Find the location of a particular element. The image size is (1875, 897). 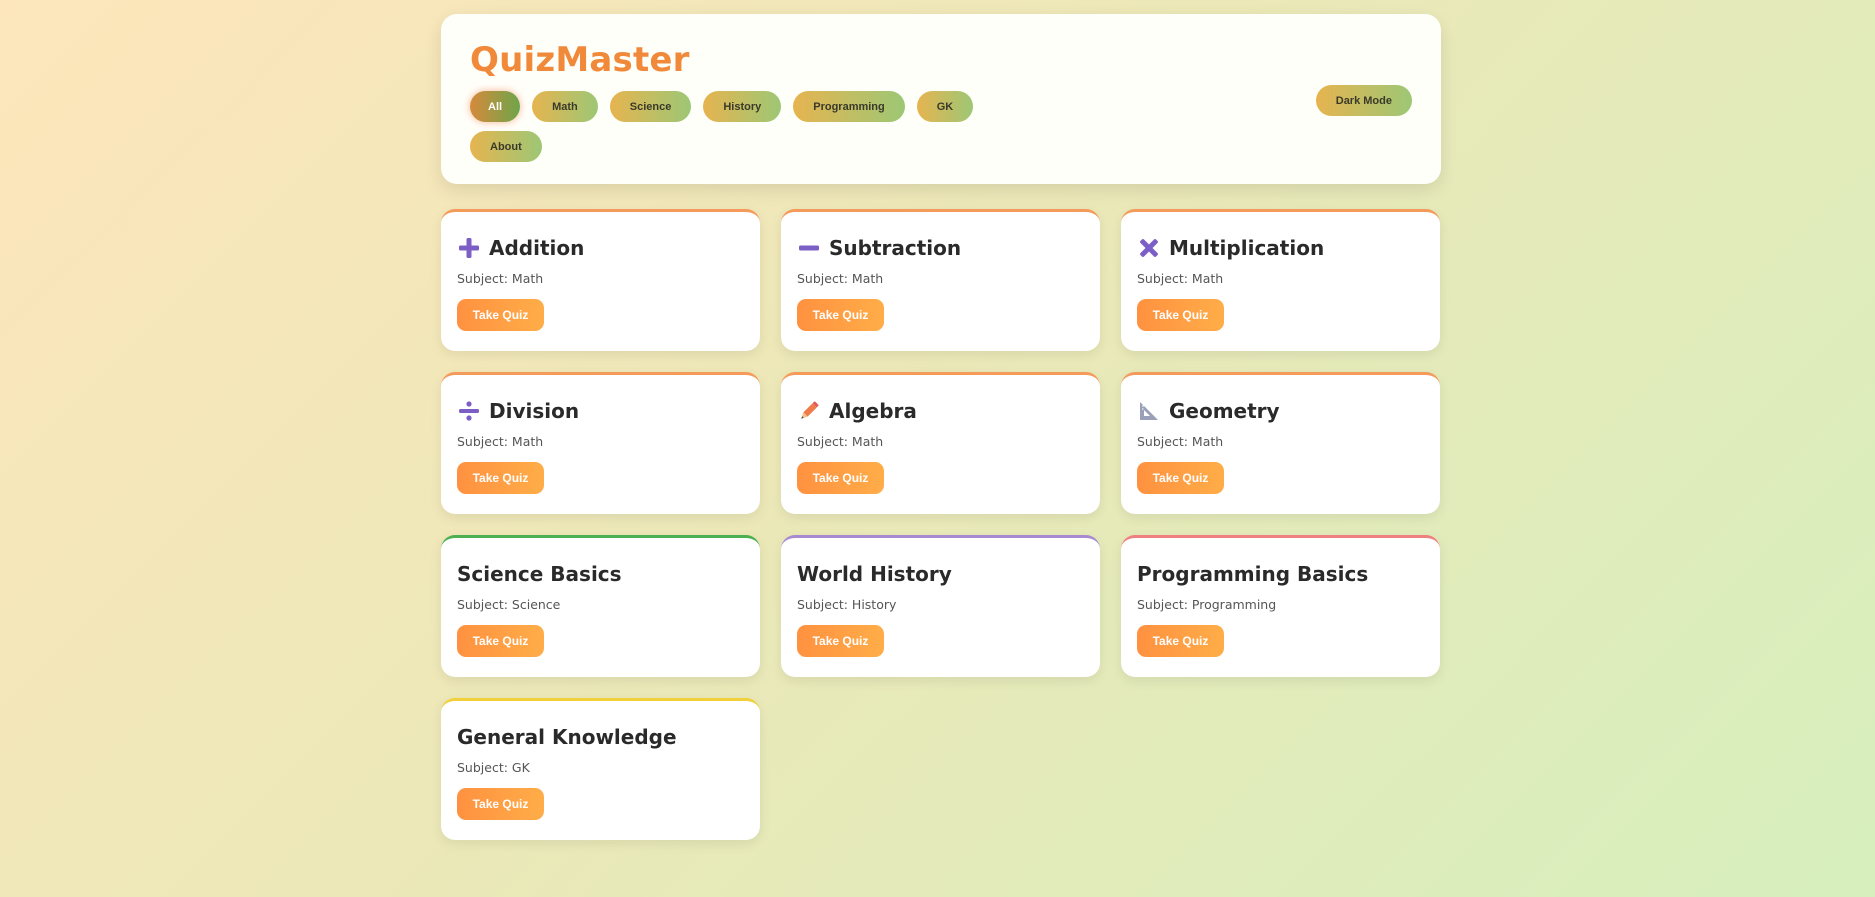

filter-gk: GK is located at coordinates (945, 106).